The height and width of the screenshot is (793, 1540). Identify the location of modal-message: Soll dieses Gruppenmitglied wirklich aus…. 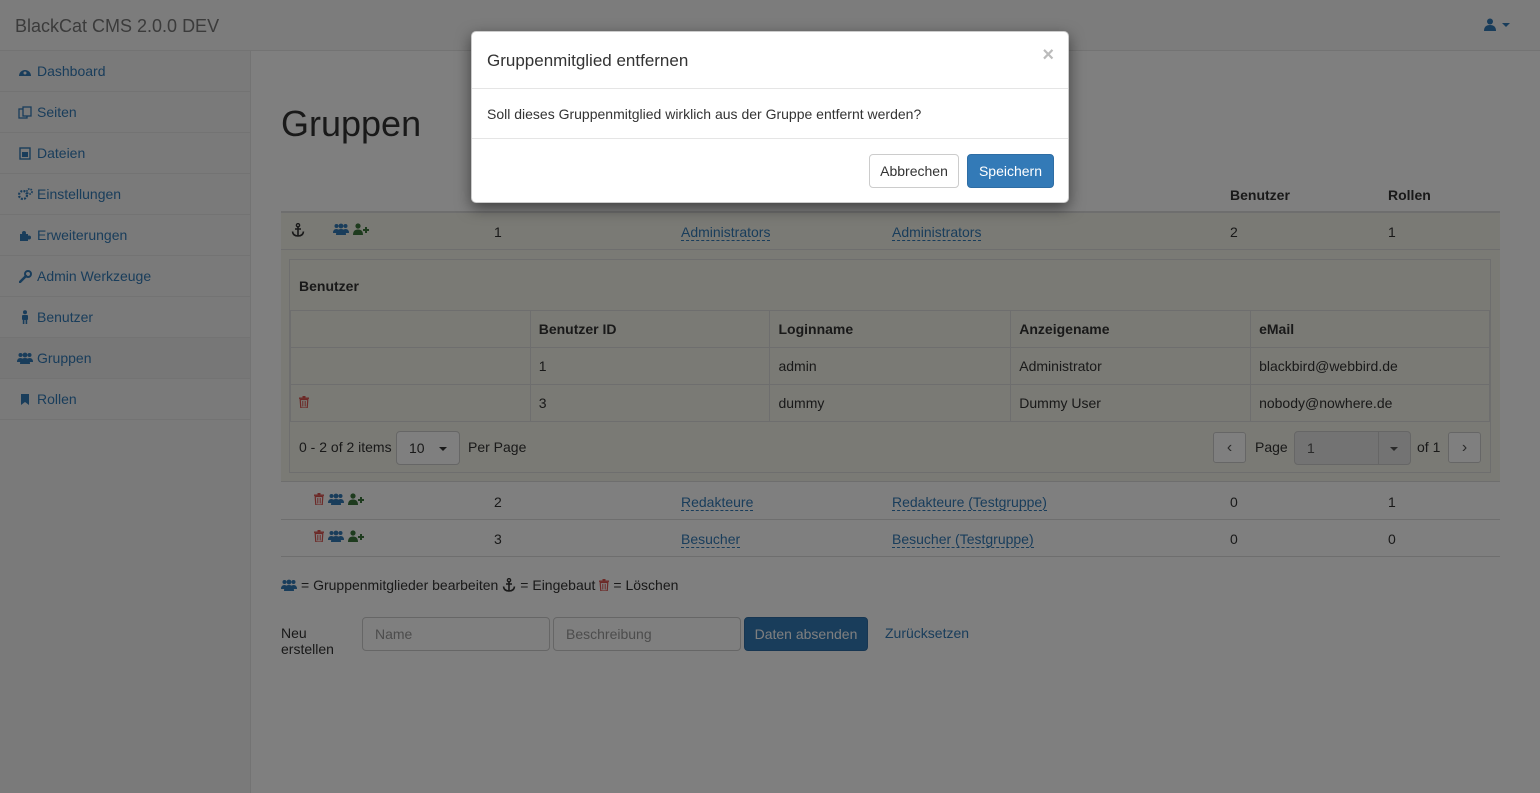
(704, 114).